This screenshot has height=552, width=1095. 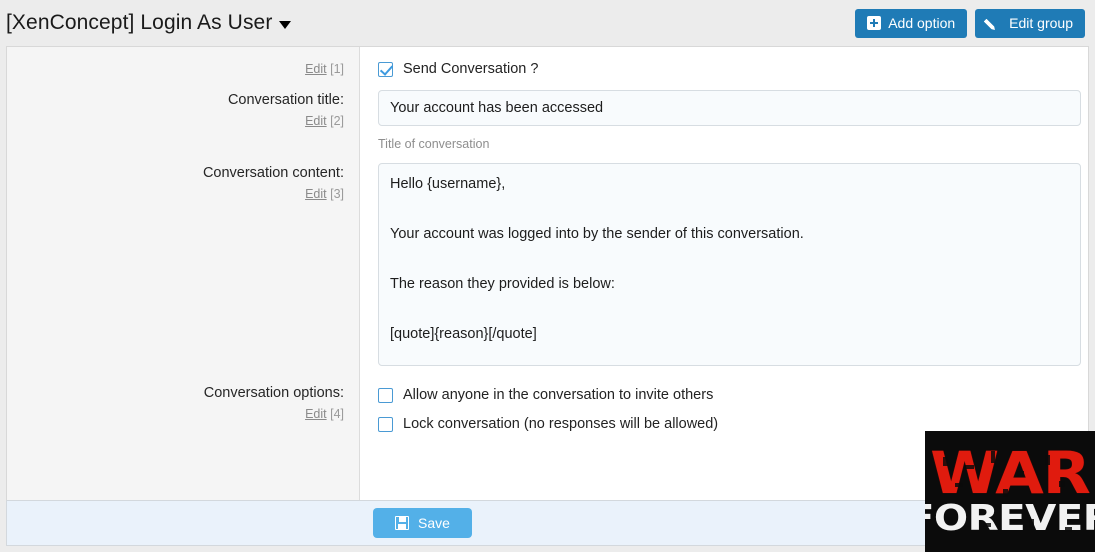 I want to click on edit-index: [2], so click(x=337, y=121).